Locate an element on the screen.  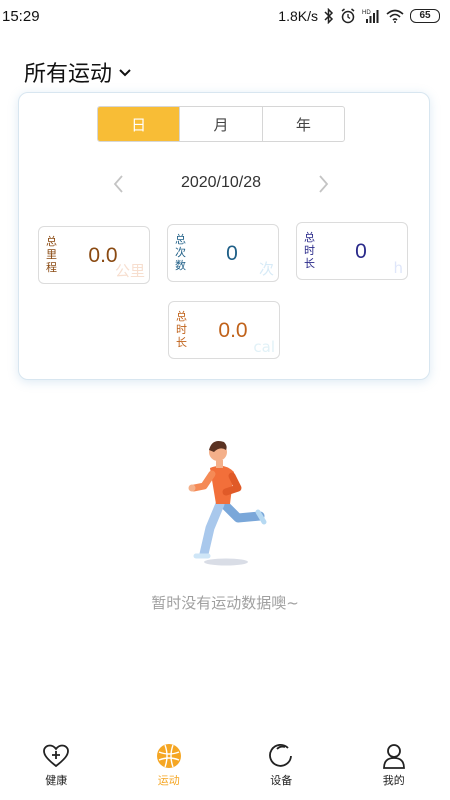
nav-label: 设备 is located at coordinates (281, 780).